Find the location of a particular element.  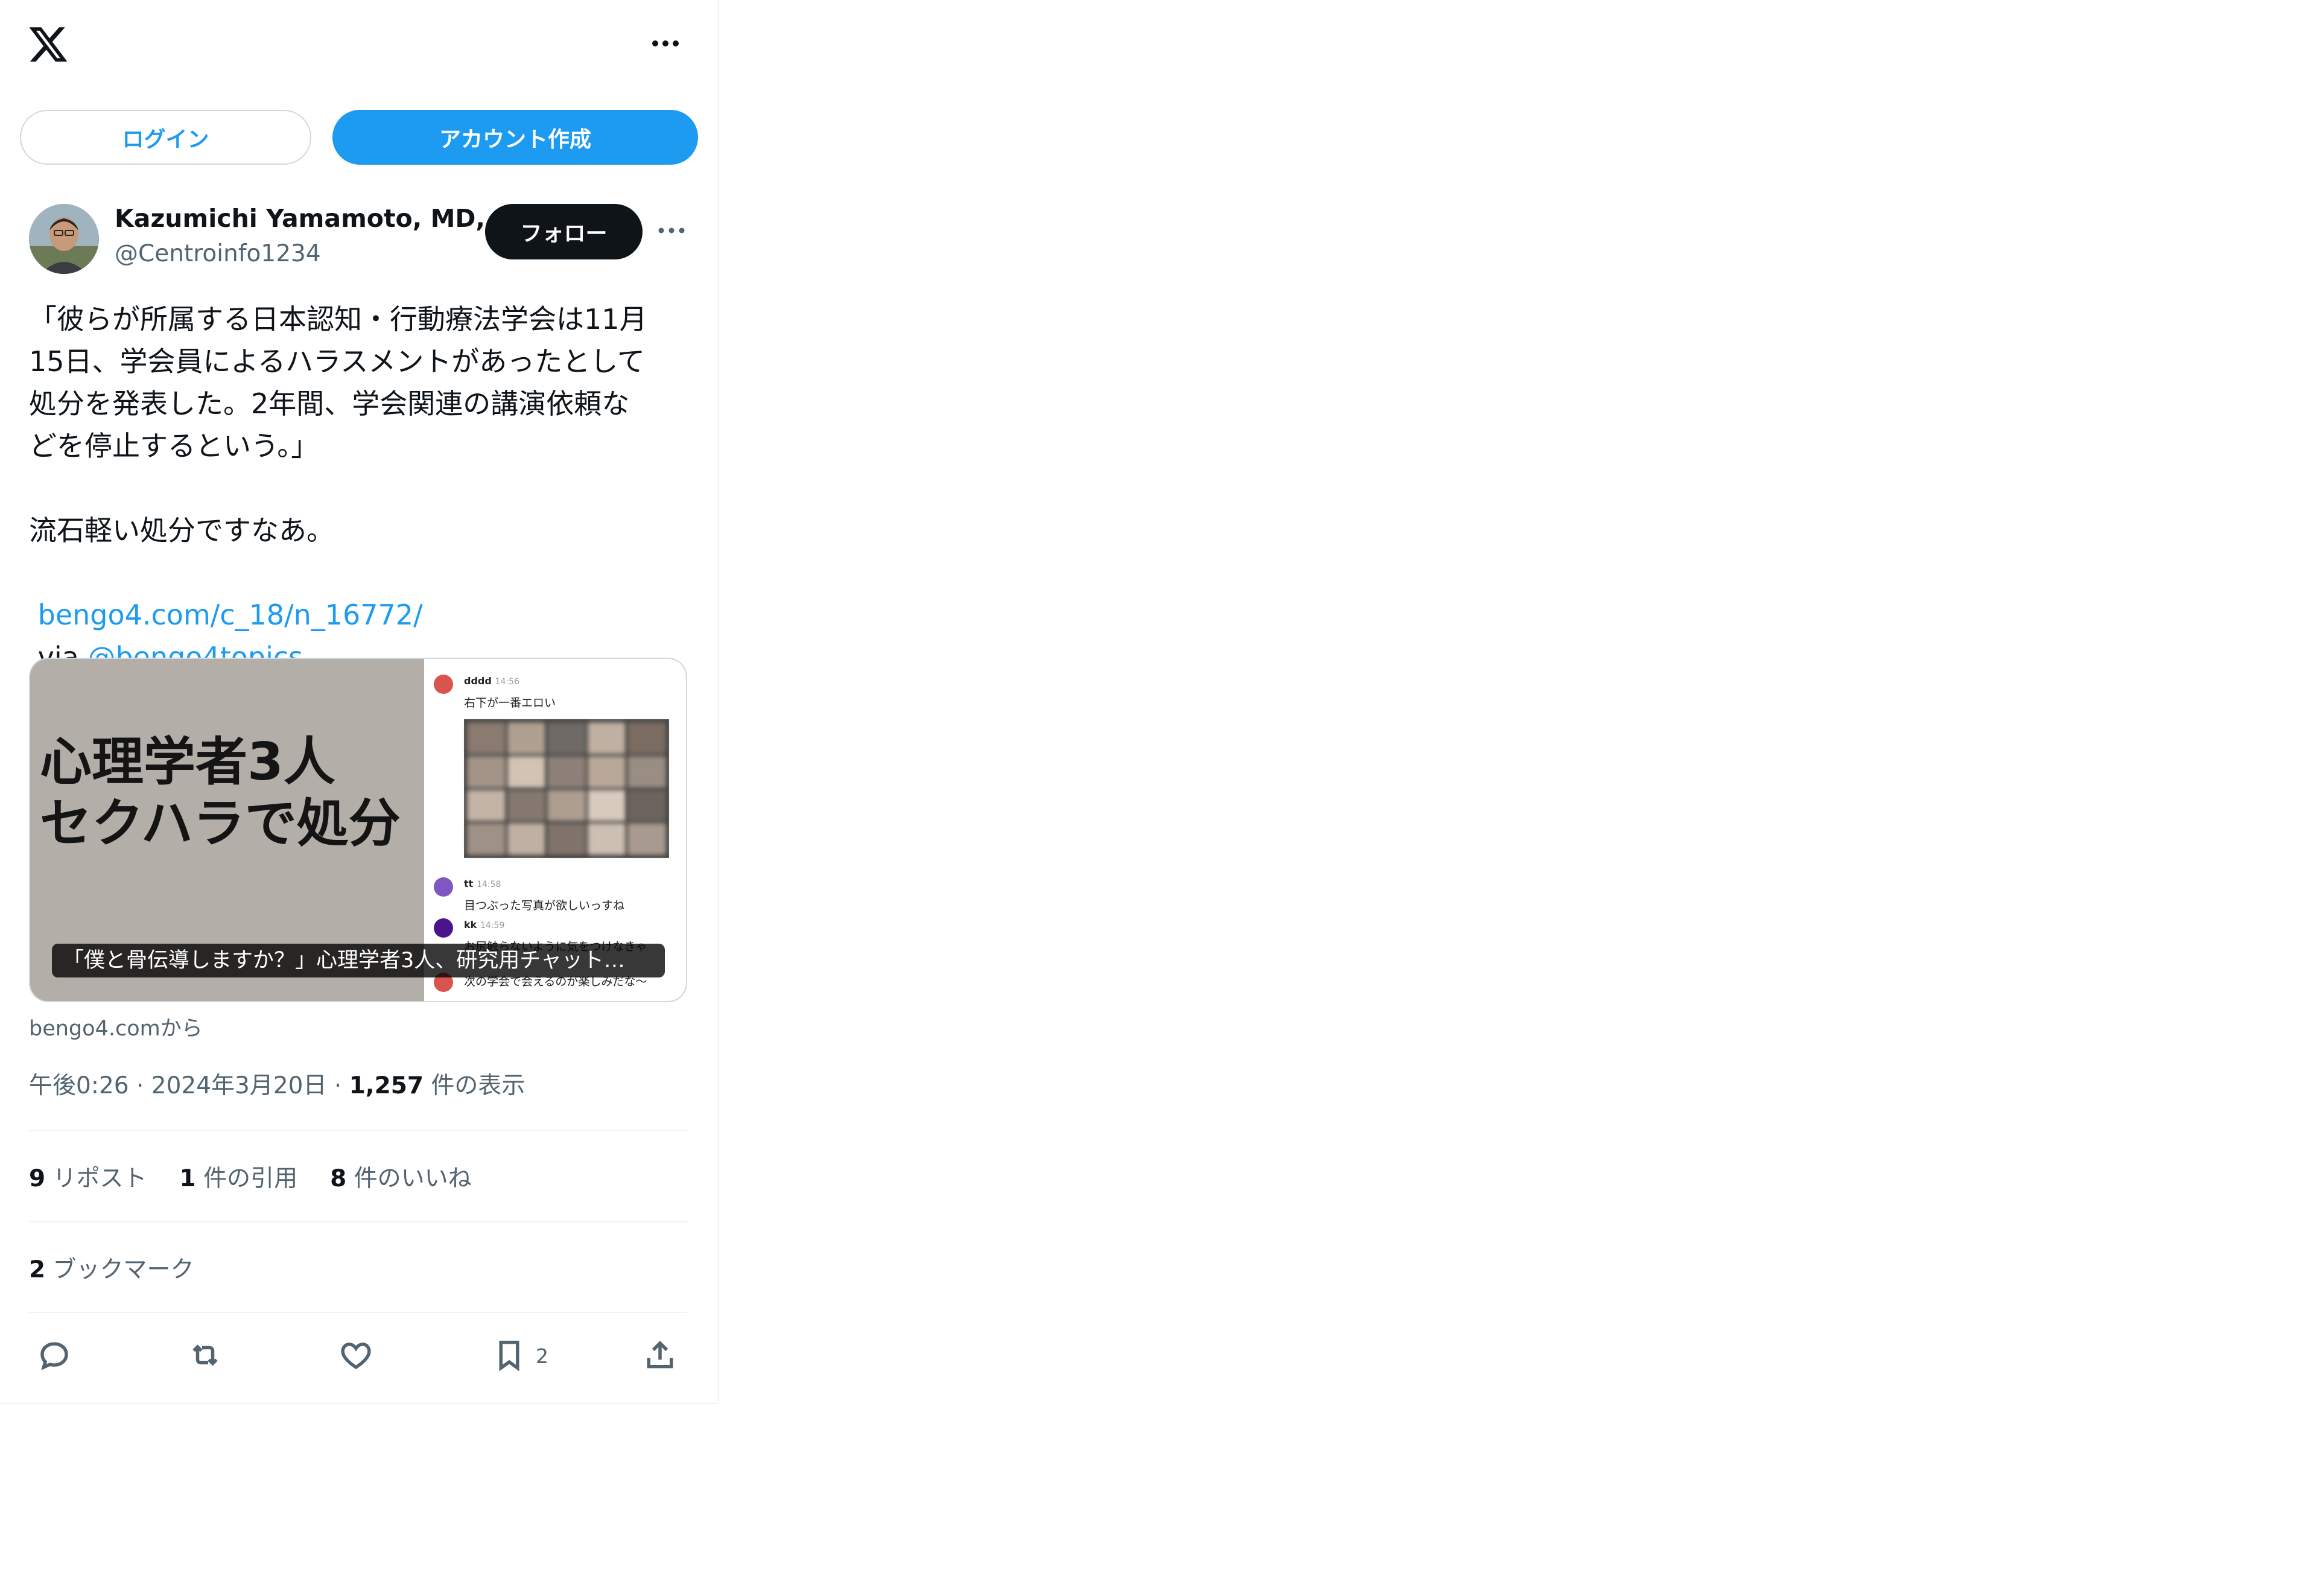

reply-icon is located at coordinates (55, 1355).